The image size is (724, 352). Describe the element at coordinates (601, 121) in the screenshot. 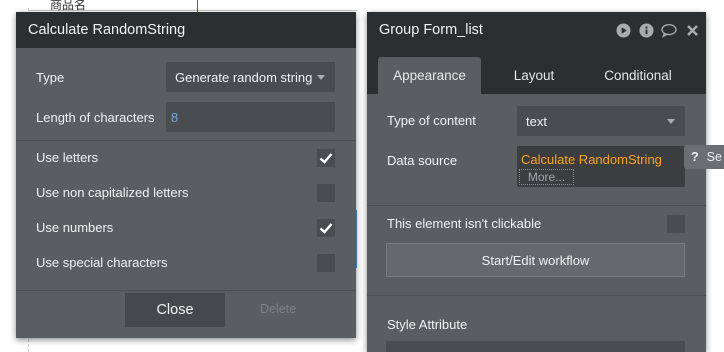

I see `type-of-content-dropdown: text` at that location.